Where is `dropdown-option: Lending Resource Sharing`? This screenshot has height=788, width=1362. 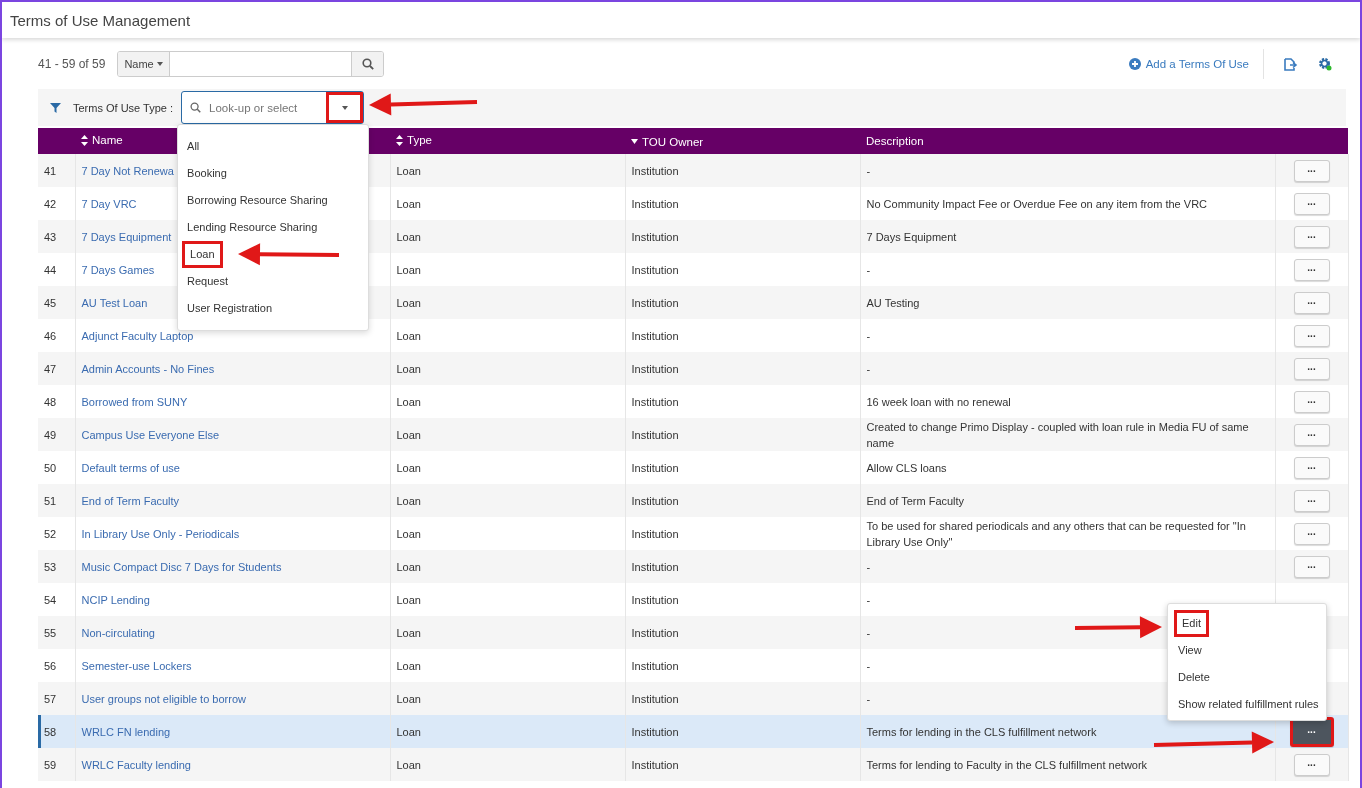 dropdown-option: Lending Resource Sharing is located at coordinates (252, 227).